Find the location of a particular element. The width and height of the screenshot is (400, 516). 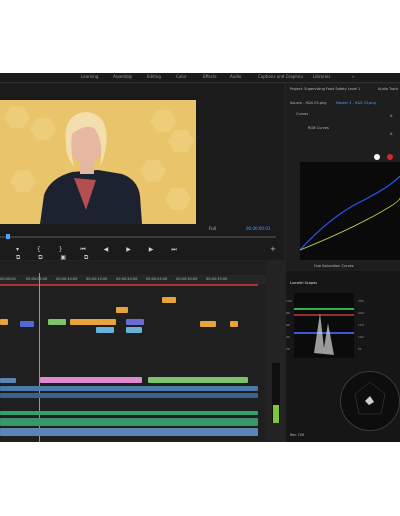

curves-header: Curves is located at coordinates (302, 114).